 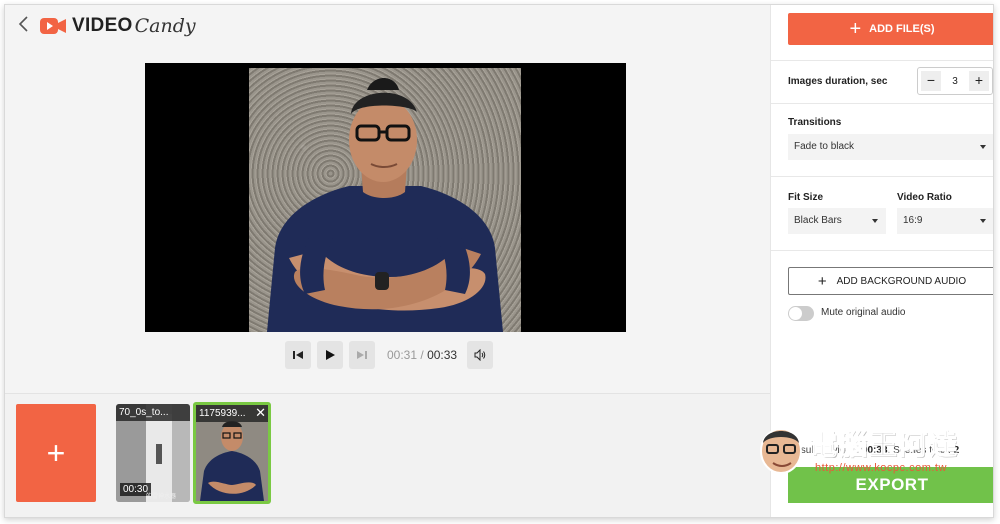 What do you see at coordinates (442, 355) in the screenshot?
I see `total-duration: 00:33` at bounding box center [442, 355].